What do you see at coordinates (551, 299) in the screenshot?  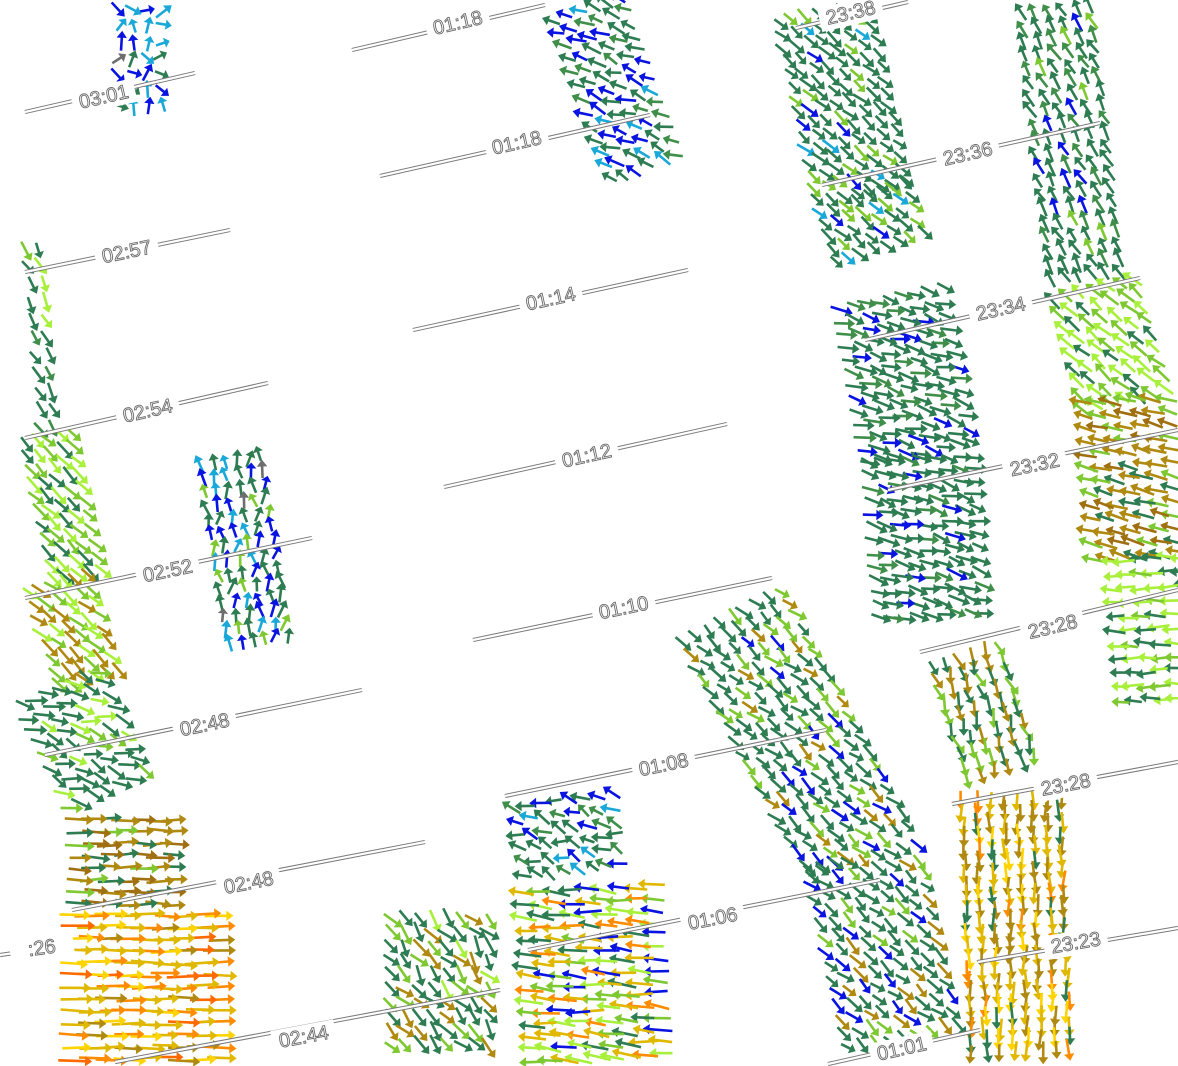 I see `track-time-label: 01:14` at bounding box center [551, 299].